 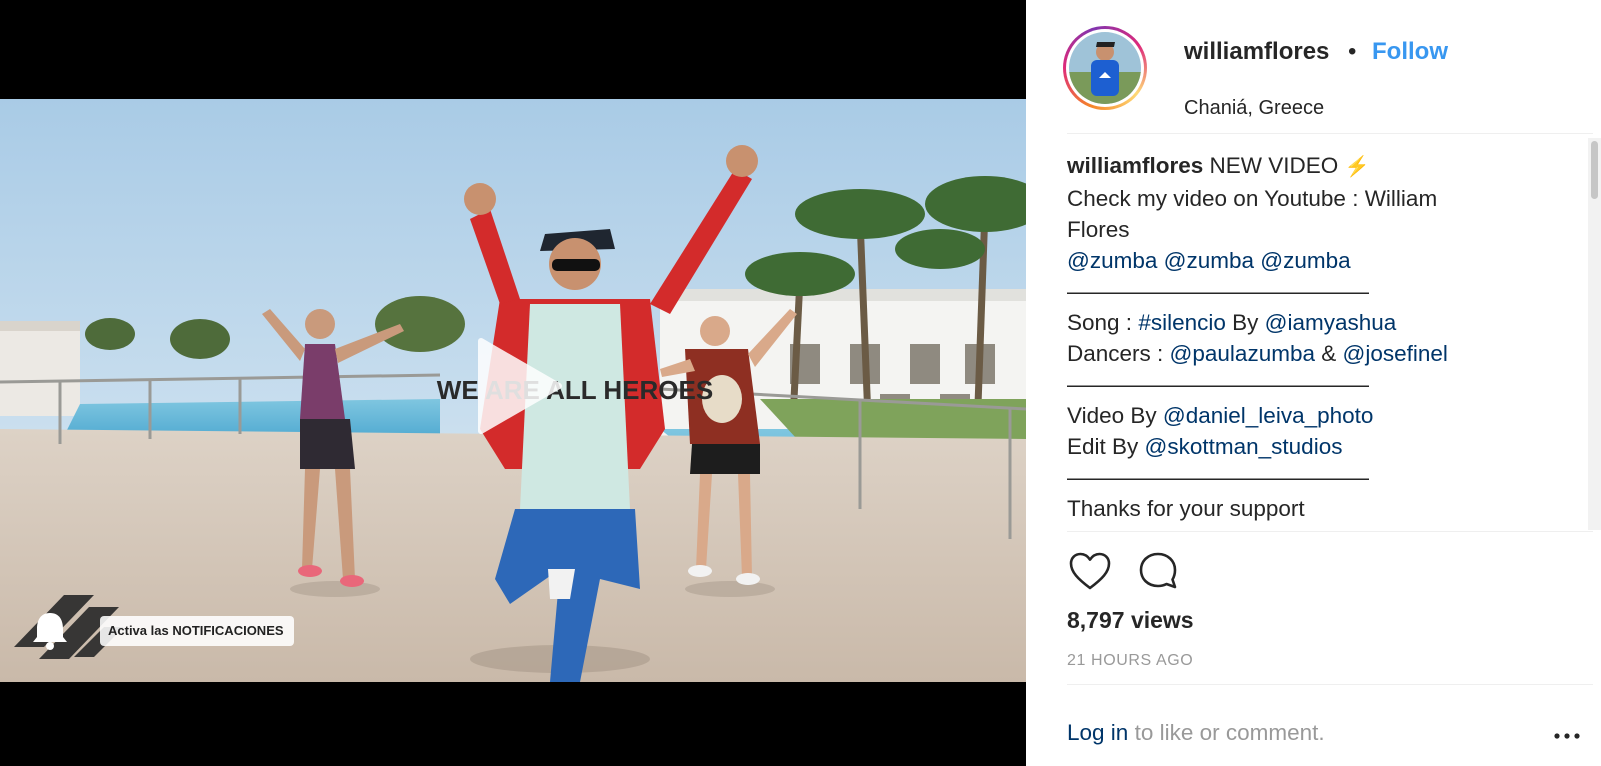 What do you see at coordinates (514, 386) in the screenshot?
I see `play-icon` at bounding box center [514, 386].